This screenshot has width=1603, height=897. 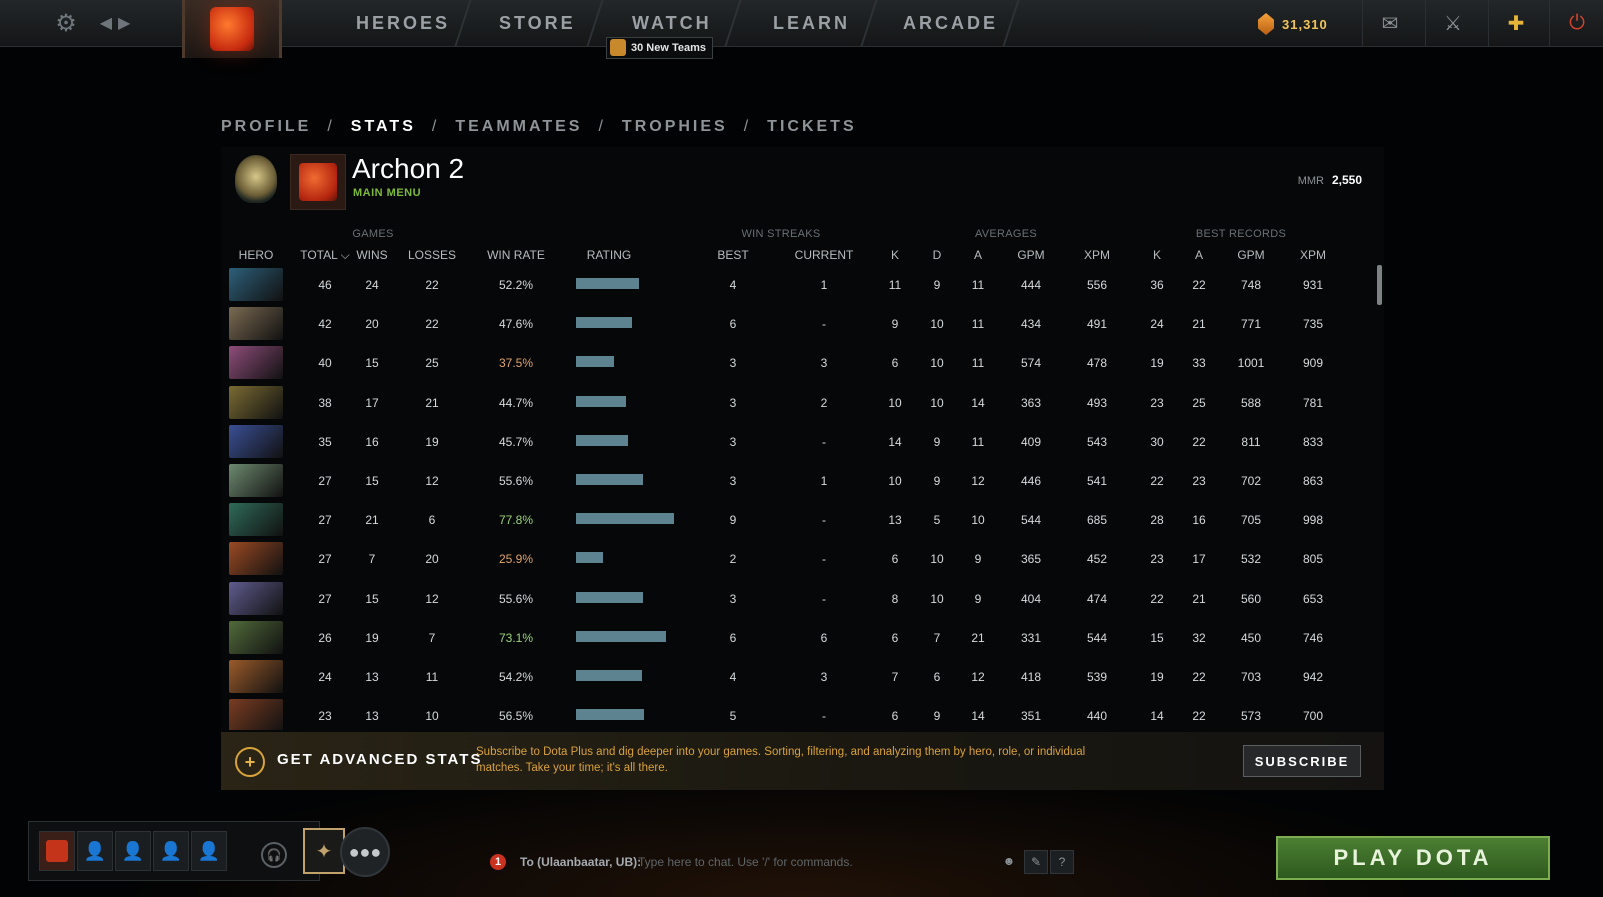 What do you see at coordinates (937, 255) in the screenshot?
I see `col-avg-deaths: D` at bounding box center [937, 255].